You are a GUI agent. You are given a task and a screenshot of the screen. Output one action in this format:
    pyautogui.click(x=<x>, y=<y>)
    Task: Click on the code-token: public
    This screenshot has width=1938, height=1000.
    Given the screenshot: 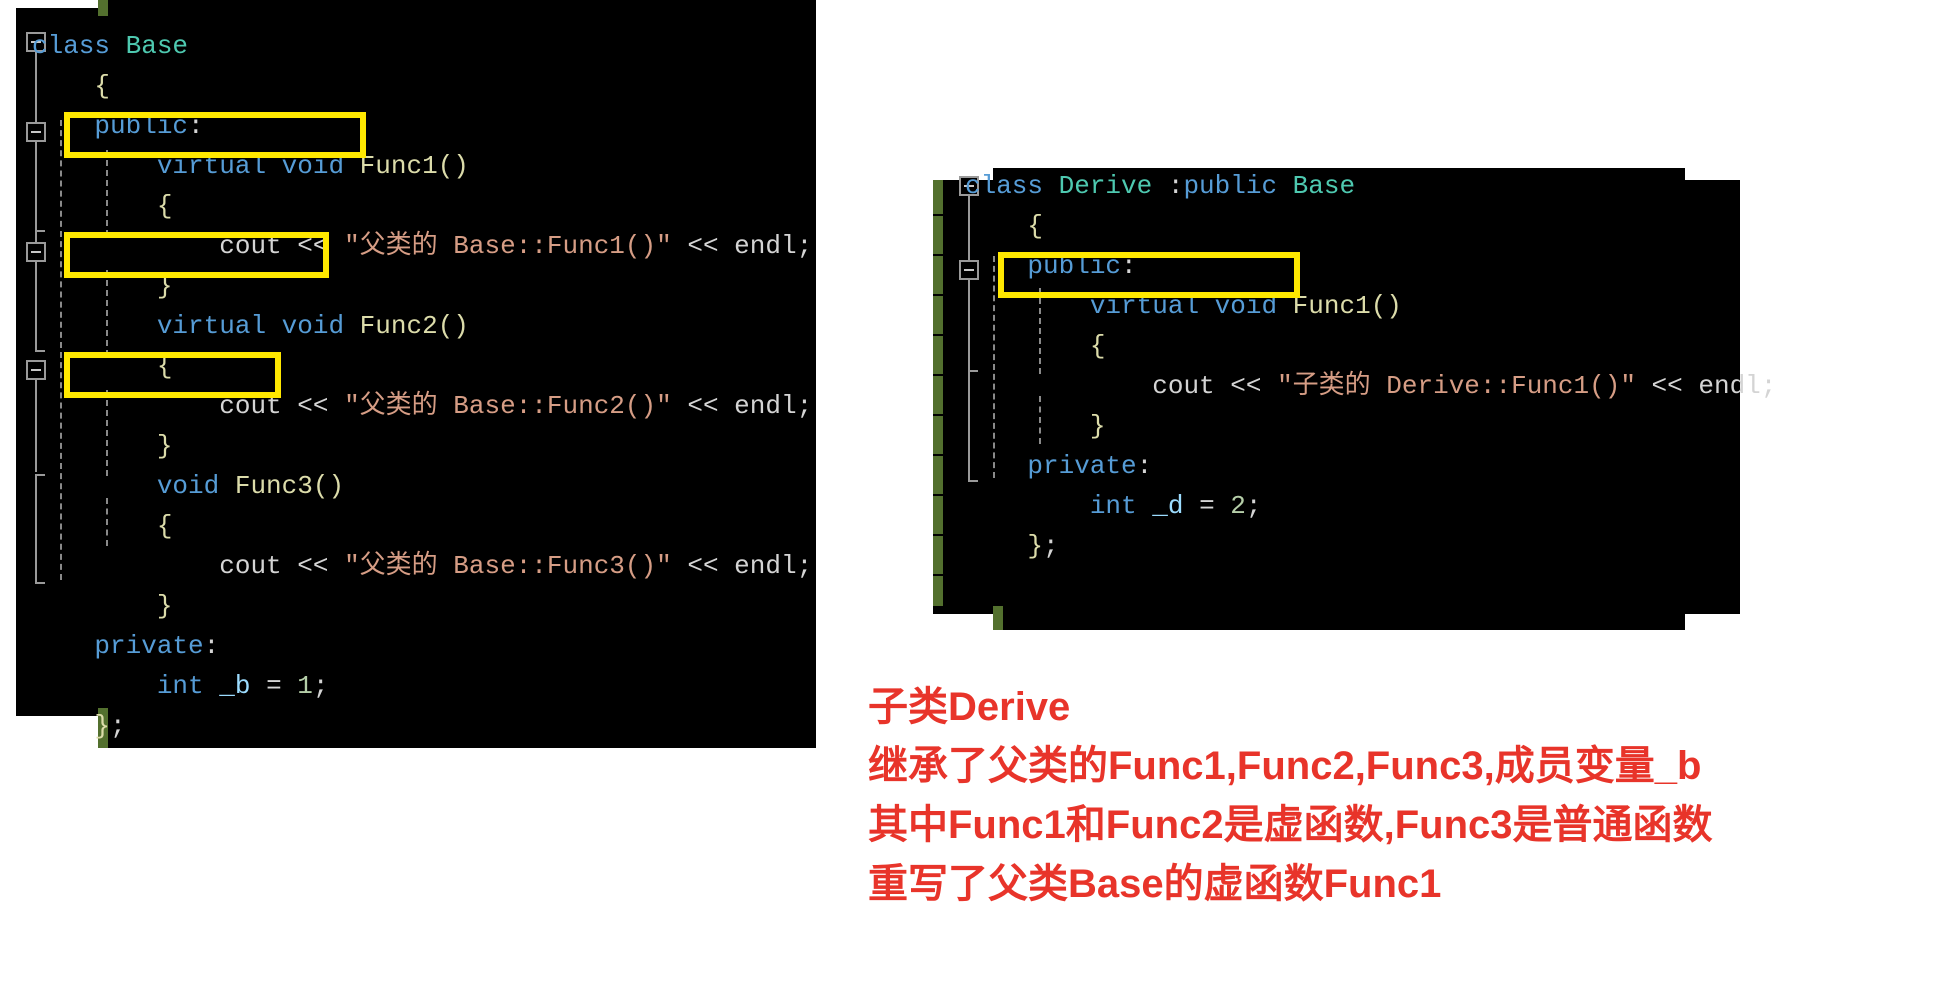 What is the action you would take?
    pyautogui.click(x=141, y=126)
    